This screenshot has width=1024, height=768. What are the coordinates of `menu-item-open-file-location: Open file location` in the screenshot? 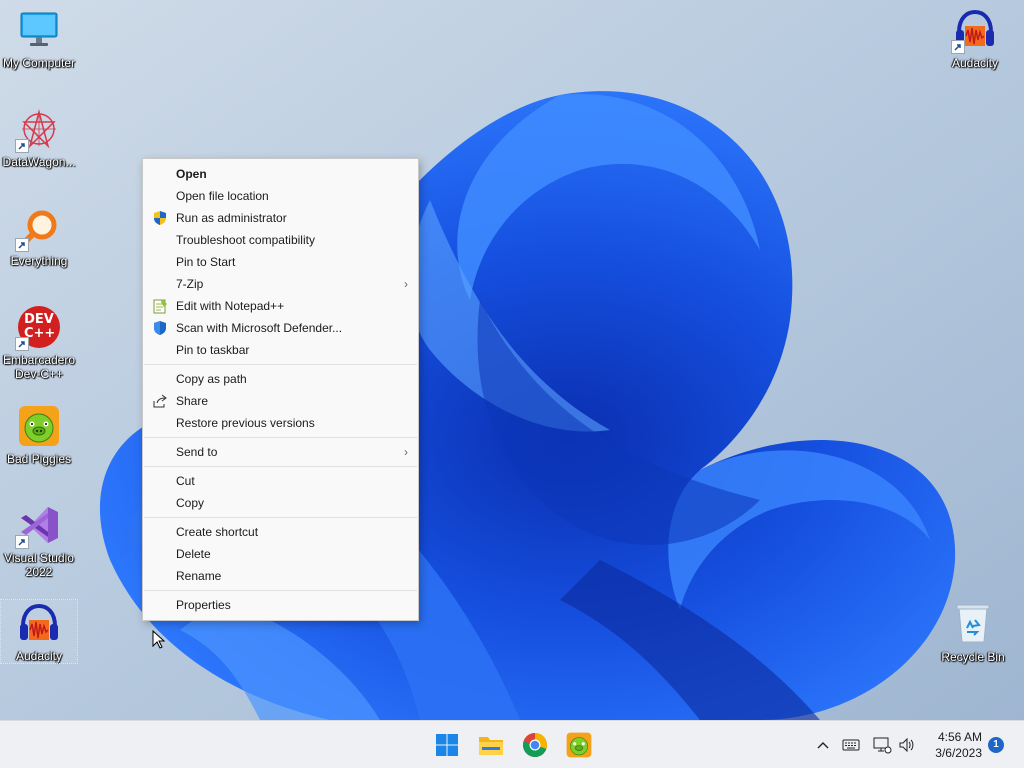 It's located at (280, 196).